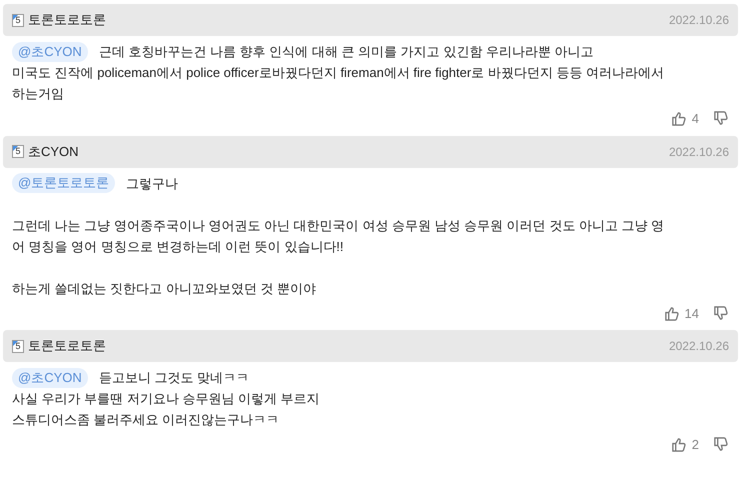 This screenshot has height=484, width=741. I want to click on comment-text: 미국도 진작에 policeman에서 police officer로바꿨다던지 fireman에서 fire fighter로 바꿨다던지 등등 여러나라에서, so click(338, 73).